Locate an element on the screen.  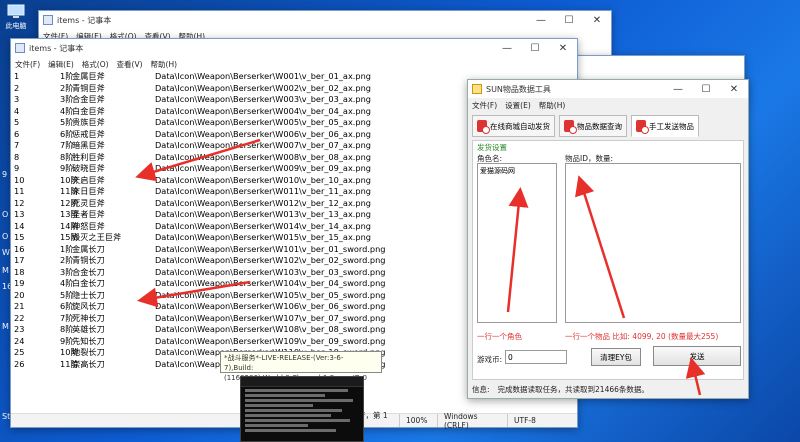
line-number: 17 is located at coordinates (19, 260).